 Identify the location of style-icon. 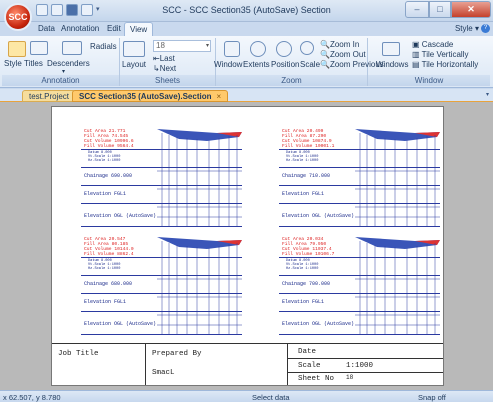
(17, 49).